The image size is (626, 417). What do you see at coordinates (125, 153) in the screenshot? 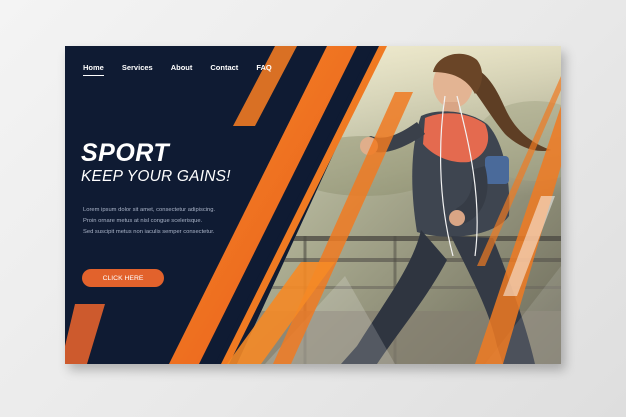
I see `hero-title: SPORT` at bounding box center [125, 153].